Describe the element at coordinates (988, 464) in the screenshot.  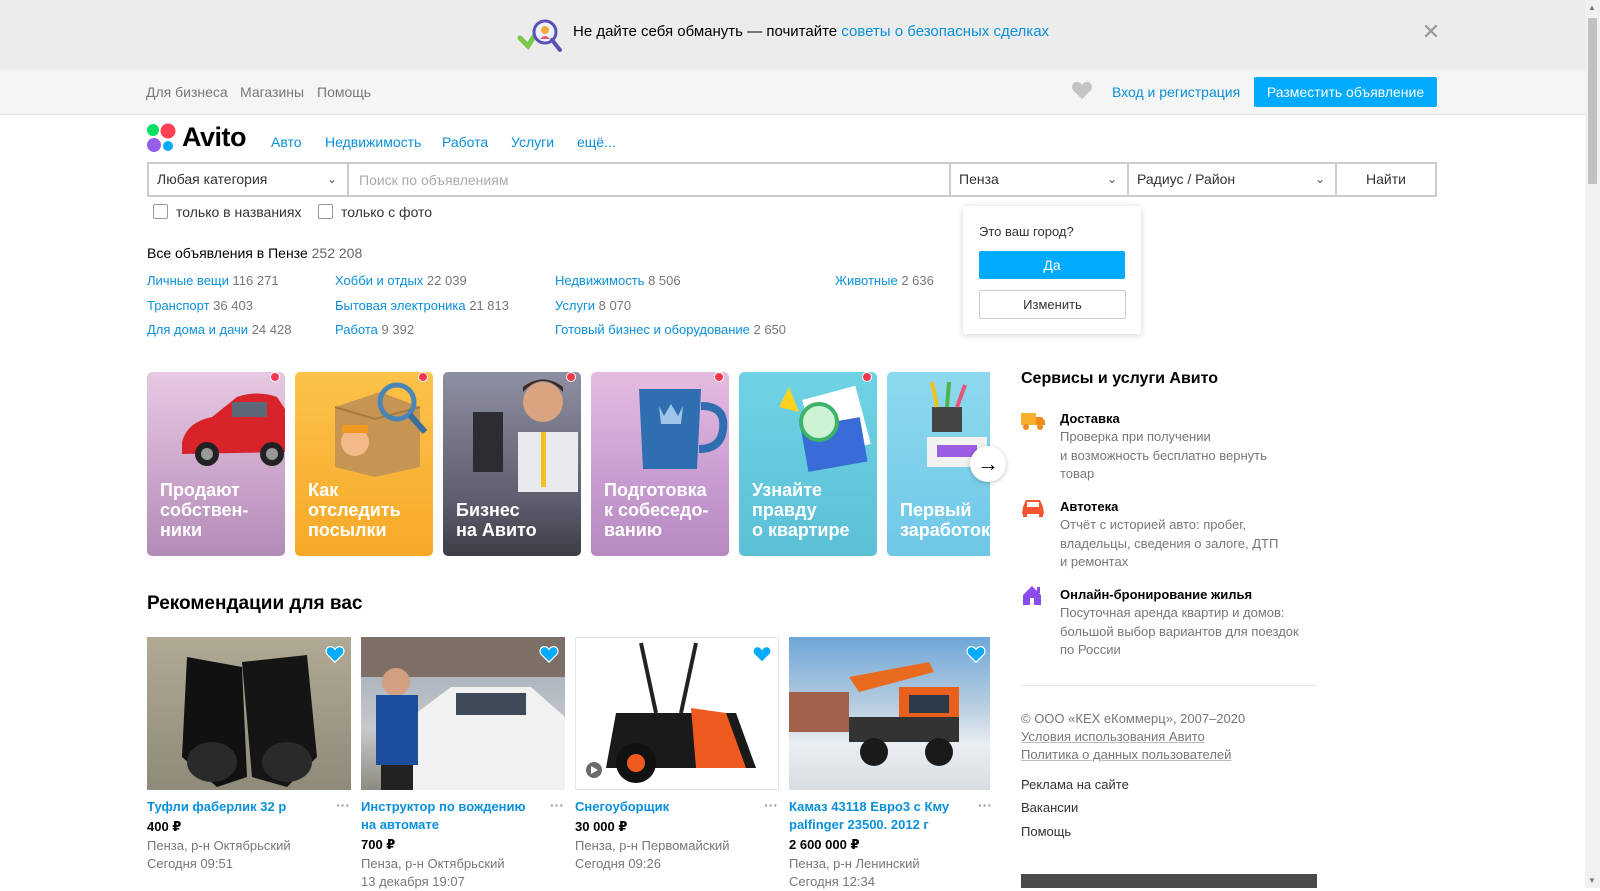
I see `arrow-right-icon: →` at that location.